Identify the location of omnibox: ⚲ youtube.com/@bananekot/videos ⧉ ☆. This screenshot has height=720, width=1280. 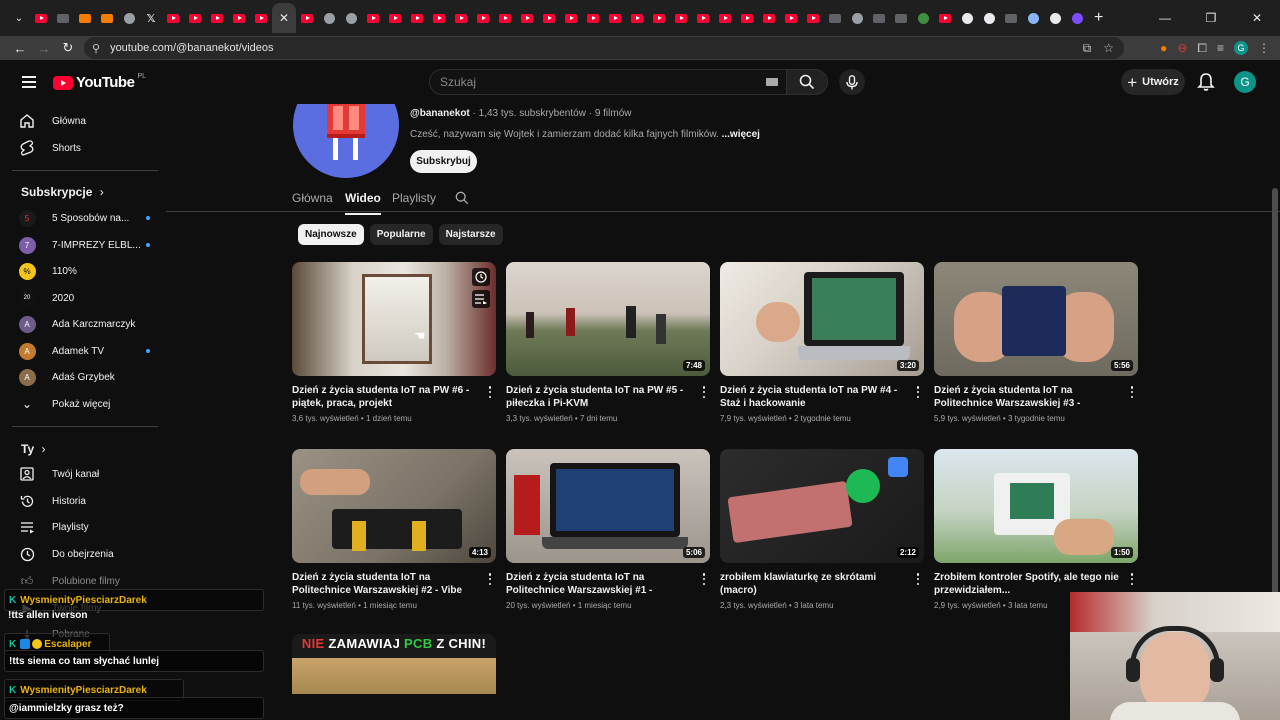
(604, 48).